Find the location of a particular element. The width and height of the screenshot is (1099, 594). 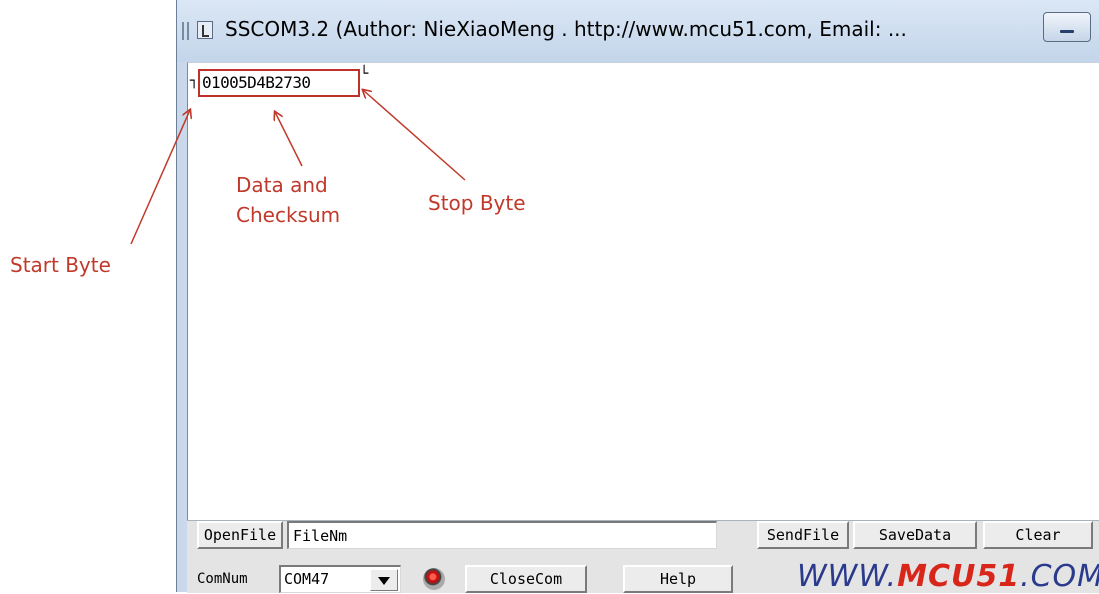

mcu51-logo: WWW.MCU51.COM is located at coordinates (948, 576).